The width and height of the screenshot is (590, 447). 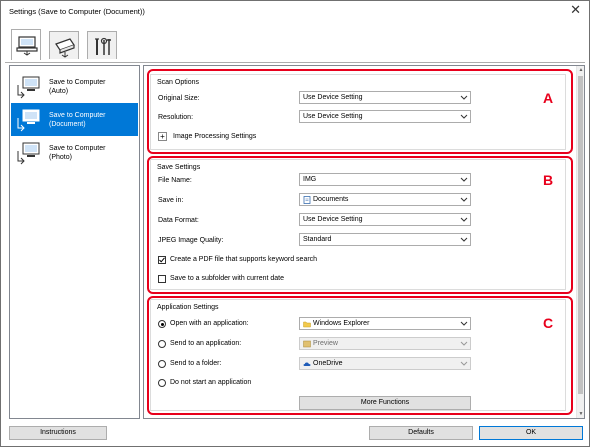 I want to click on vertical-scrollbar: ▲ ▼, so click(x=580, y=242).